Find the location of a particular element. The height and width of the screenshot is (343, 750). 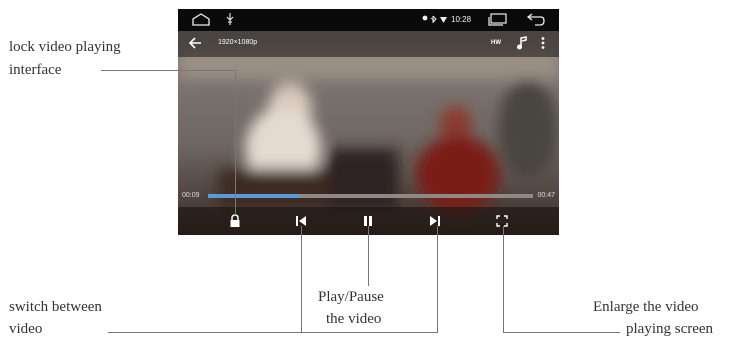

enlarge-leader-h is located at coordinates (561, 332).